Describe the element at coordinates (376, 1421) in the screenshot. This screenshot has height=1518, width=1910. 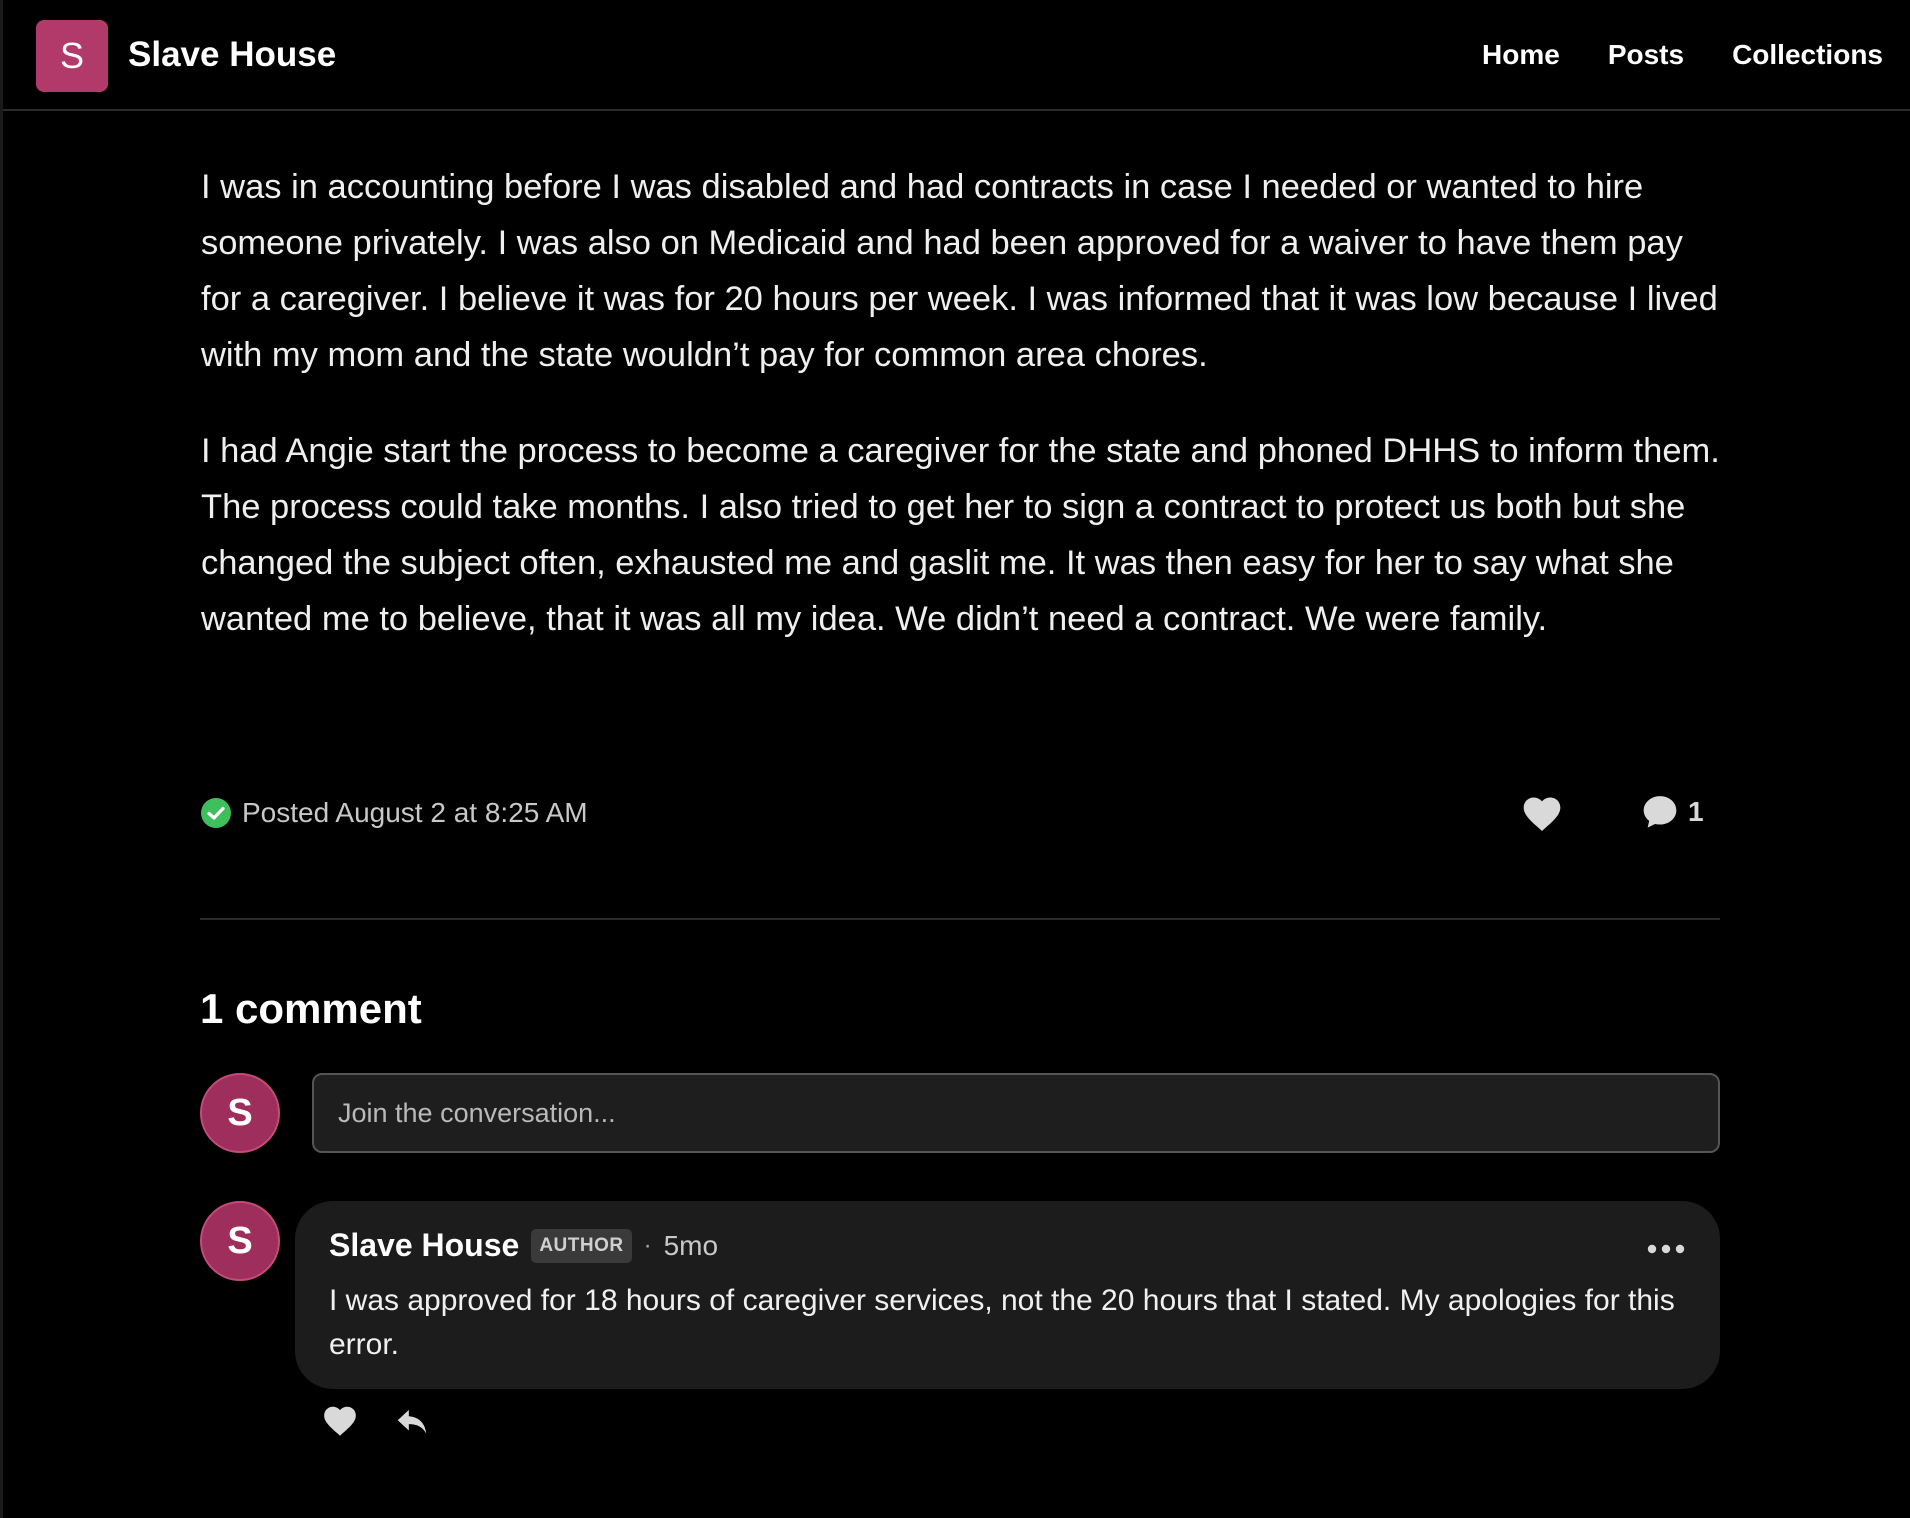
I see `comment-actions` at that location.